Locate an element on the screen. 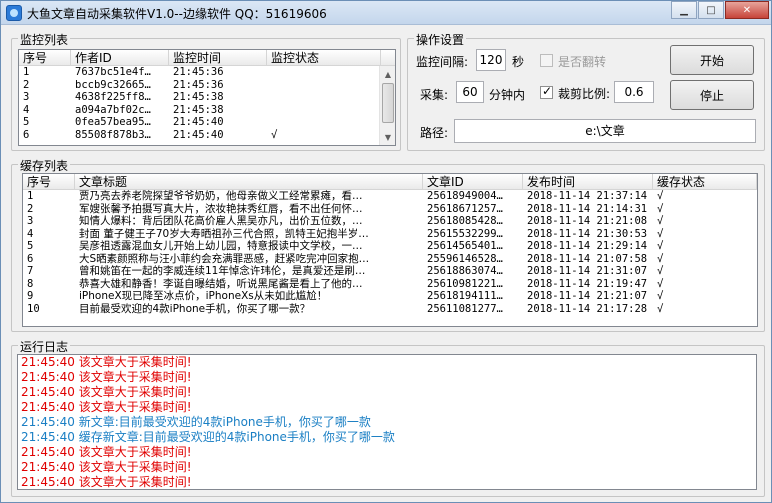 The image size is (772, 503). close-icon: ✕ is located at coordinates (747, 10).